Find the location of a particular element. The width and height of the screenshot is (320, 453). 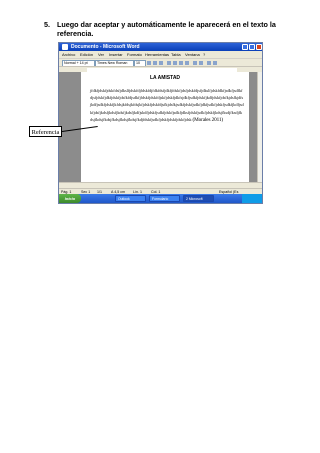

highlight-icon is located at coordinates (209, 63).